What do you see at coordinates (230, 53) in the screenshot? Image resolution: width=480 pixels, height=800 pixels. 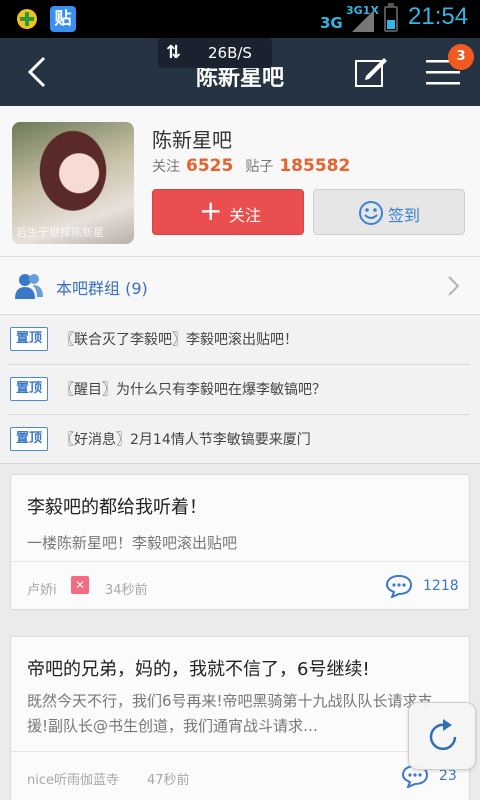 I see `traffic-speed: 26B/S` at bounding box center [230, 53].